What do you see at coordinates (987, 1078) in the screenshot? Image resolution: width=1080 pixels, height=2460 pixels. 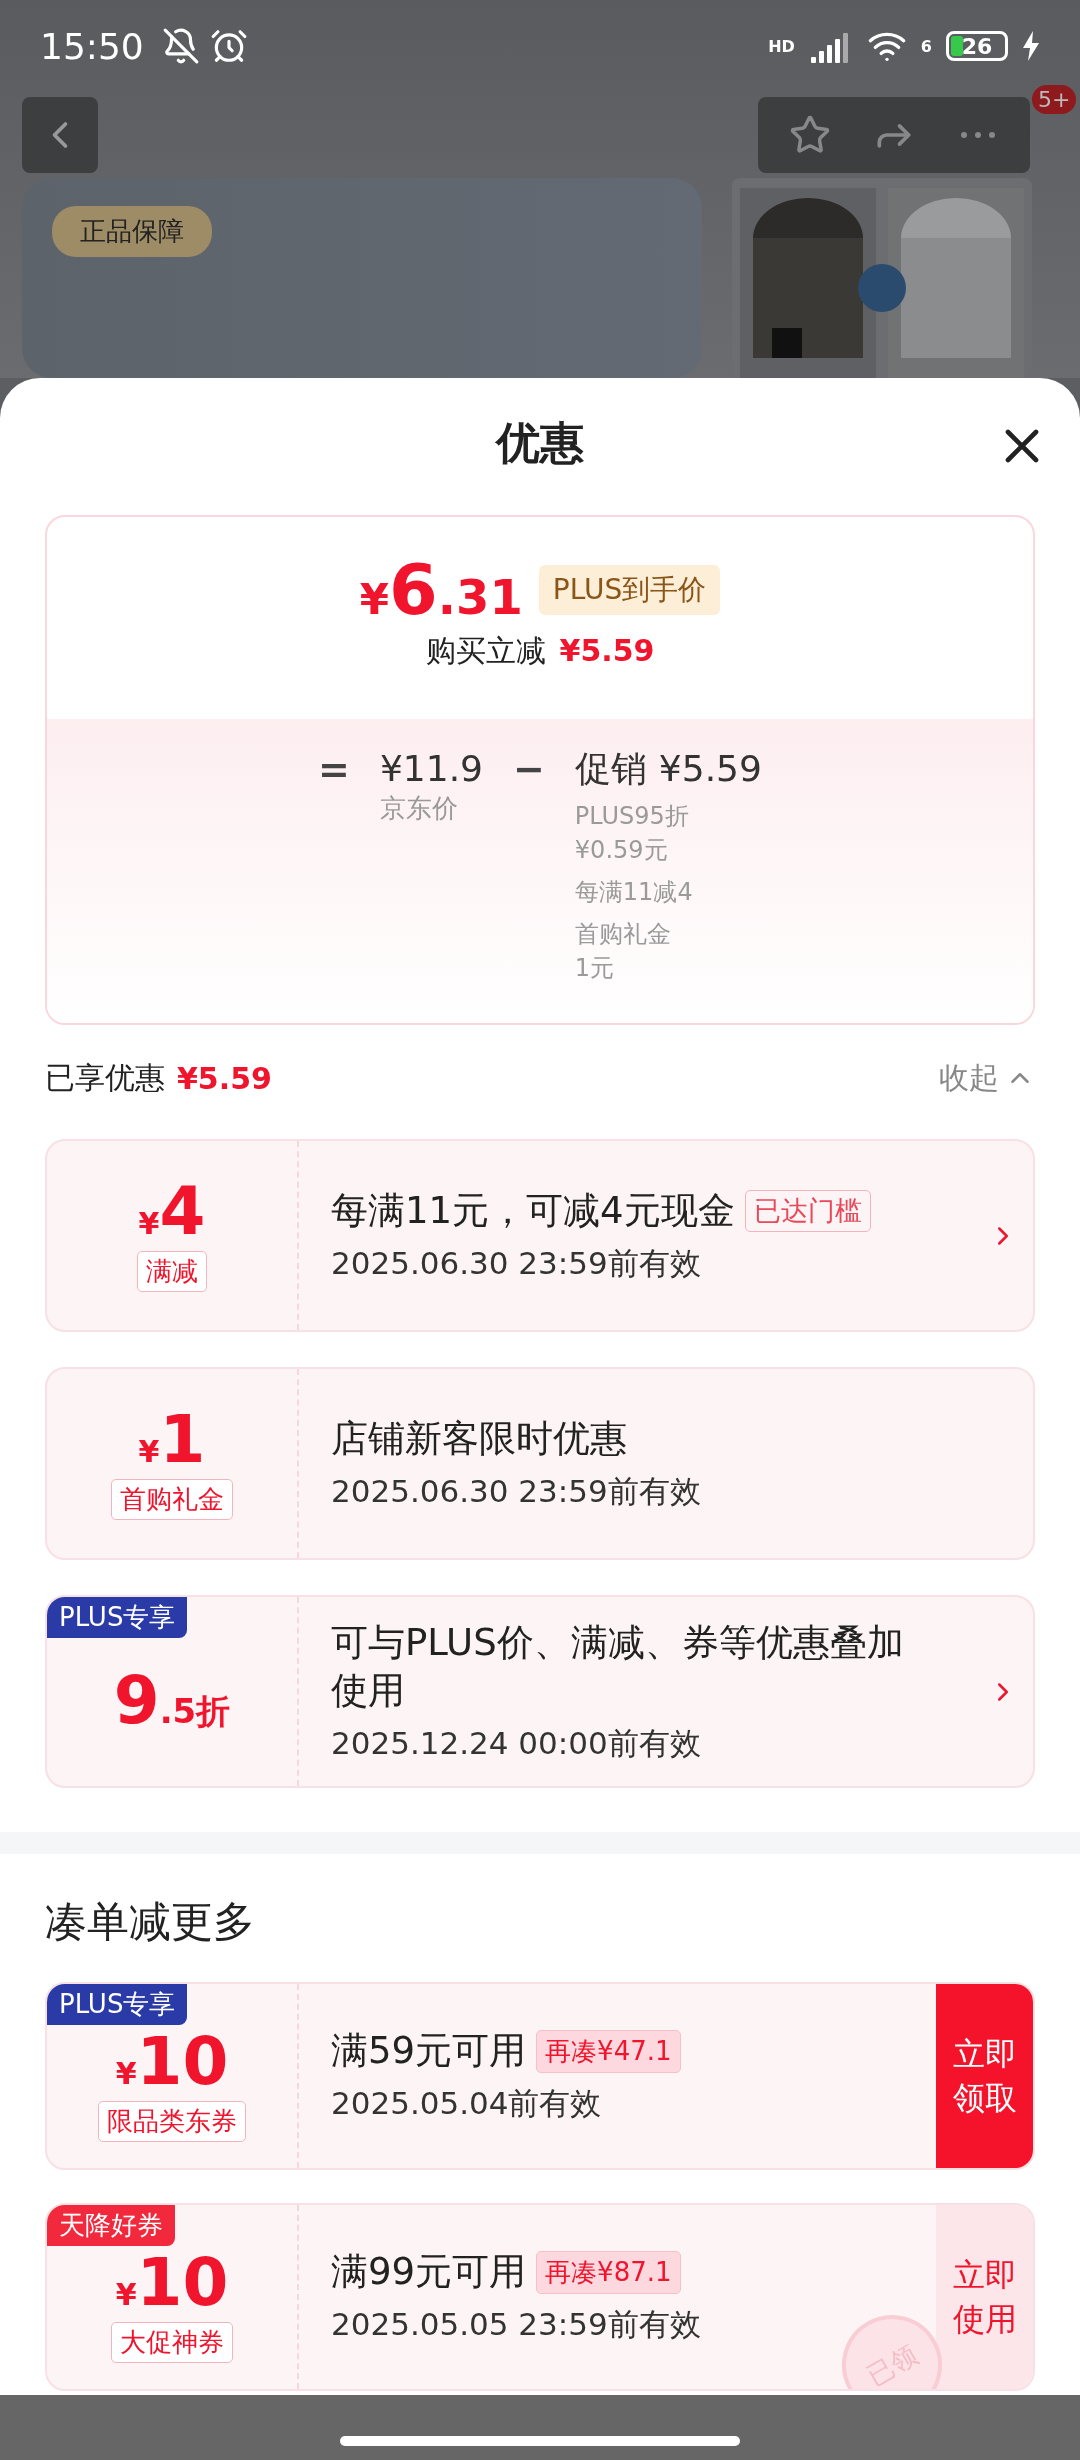 I see `collapse-toggle: 收起` at bounding box center [987, 1078].